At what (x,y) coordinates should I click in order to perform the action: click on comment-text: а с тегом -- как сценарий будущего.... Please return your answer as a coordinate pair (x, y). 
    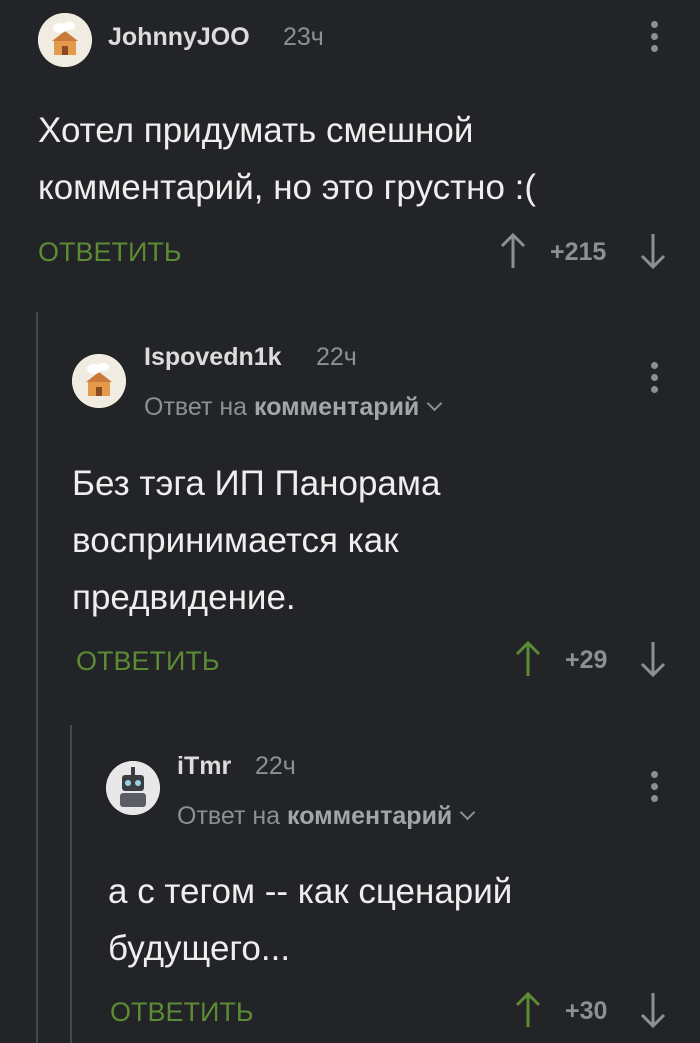
    Looking at the image, I should click on (310, 920).